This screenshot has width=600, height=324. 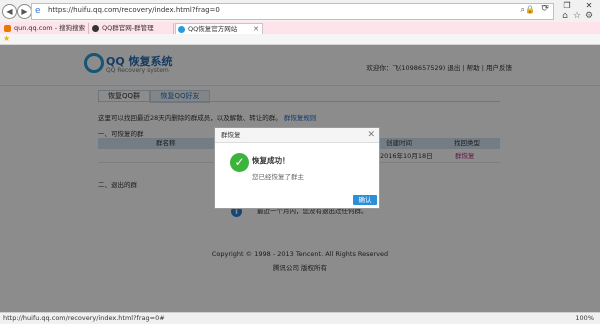 I want to click on minimize-icon: —, so click(x=545, y=6).